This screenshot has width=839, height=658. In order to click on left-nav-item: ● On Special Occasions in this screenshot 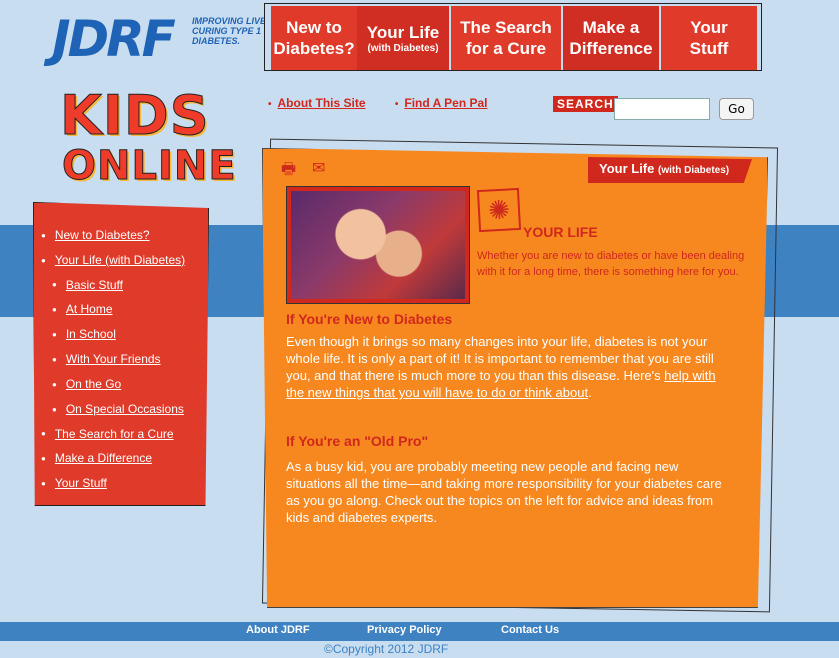, I will do `click(121, 409)`.